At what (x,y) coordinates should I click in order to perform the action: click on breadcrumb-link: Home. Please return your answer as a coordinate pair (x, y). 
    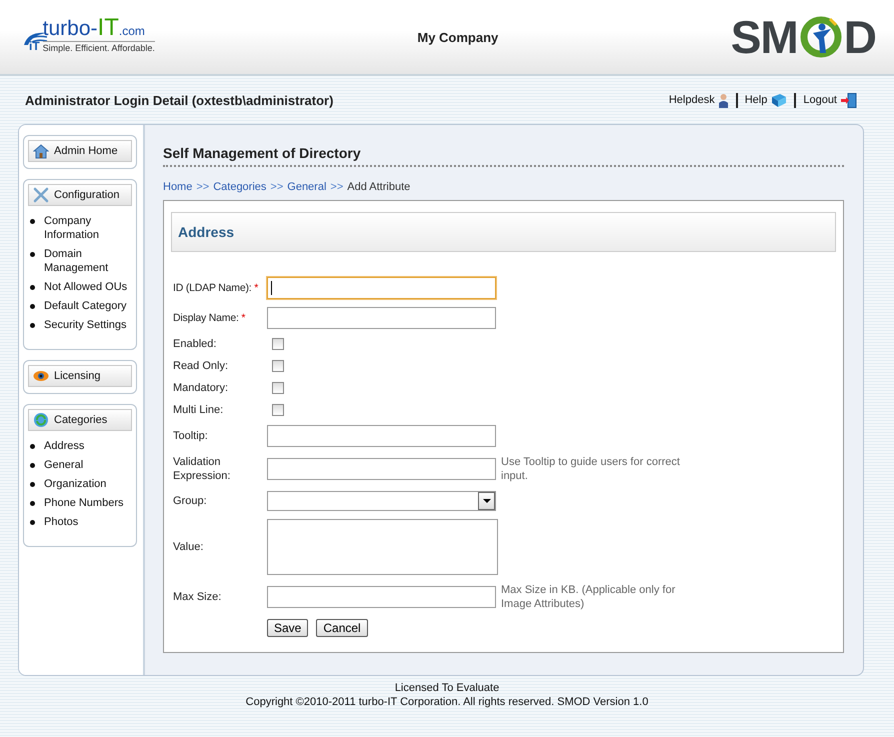
    Looking at the image, I should click on (177, 187).